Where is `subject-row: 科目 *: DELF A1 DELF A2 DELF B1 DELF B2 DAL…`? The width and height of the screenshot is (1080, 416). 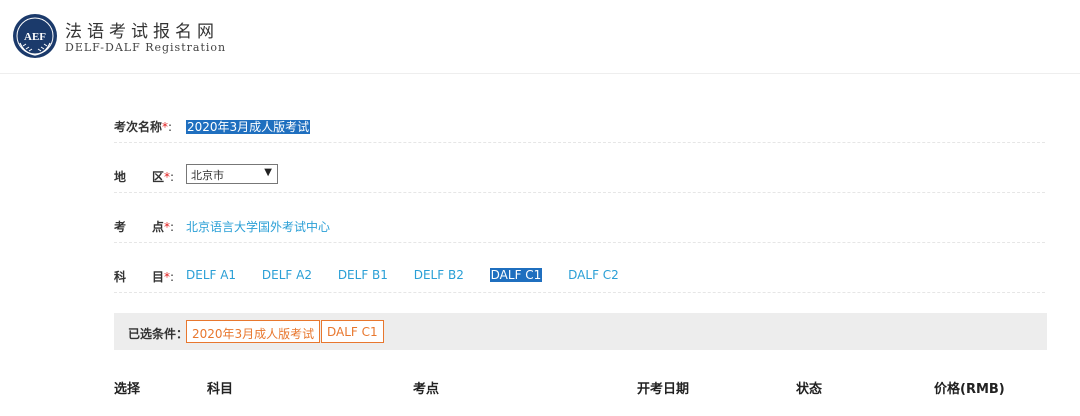 subject-row: 科目 *: DELF A1 DELF A2 DELF B1 DELF B2 DAL… is located at coordinates (579, 278).